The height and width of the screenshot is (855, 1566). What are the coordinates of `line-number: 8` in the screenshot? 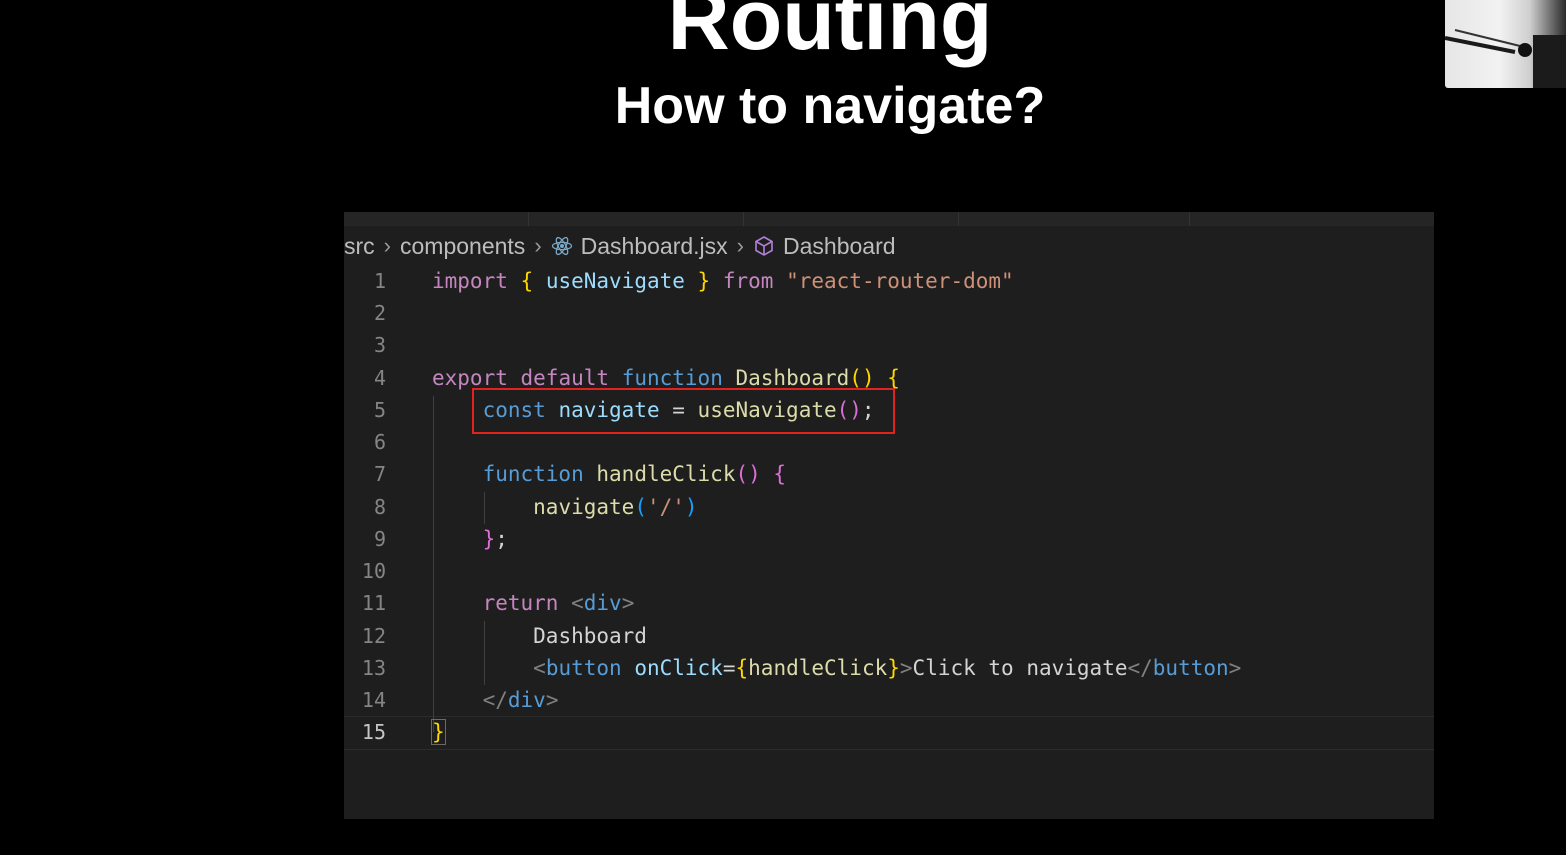 It's located at (379, 507).